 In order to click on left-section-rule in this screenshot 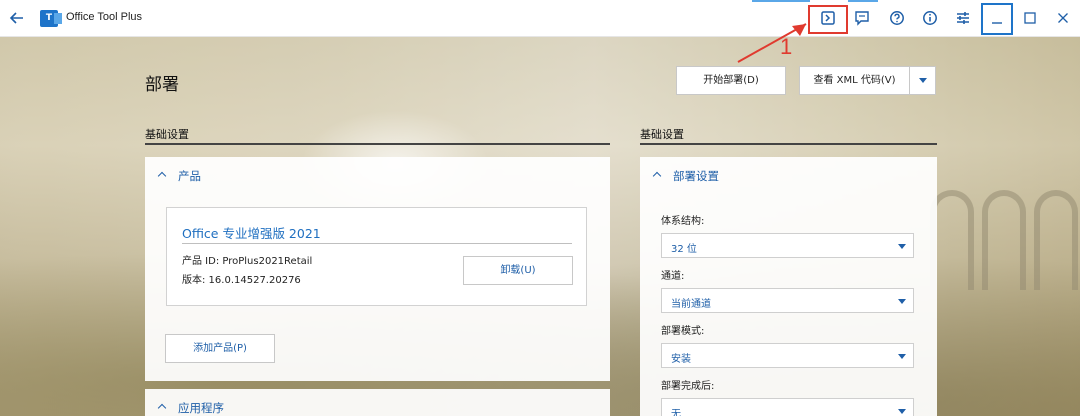, I will do `click(377, 144)`.